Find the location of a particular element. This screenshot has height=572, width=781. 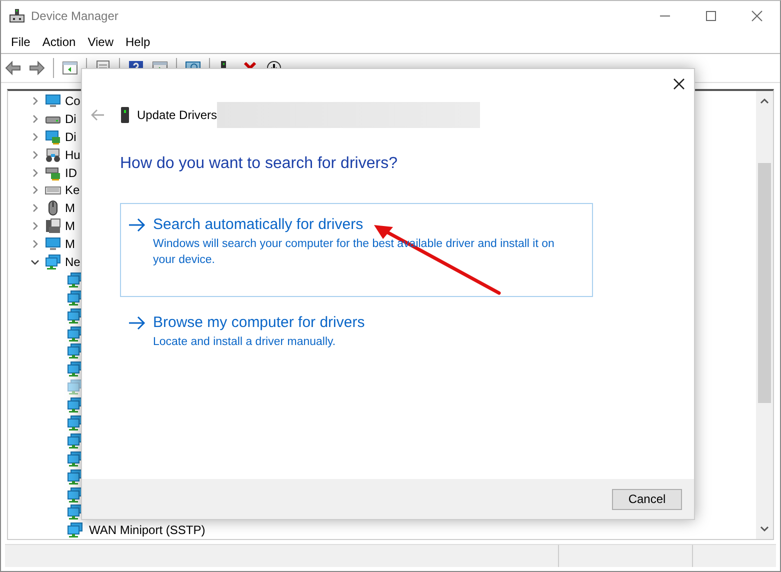

scrollbar is located at coordinates (764, 315).